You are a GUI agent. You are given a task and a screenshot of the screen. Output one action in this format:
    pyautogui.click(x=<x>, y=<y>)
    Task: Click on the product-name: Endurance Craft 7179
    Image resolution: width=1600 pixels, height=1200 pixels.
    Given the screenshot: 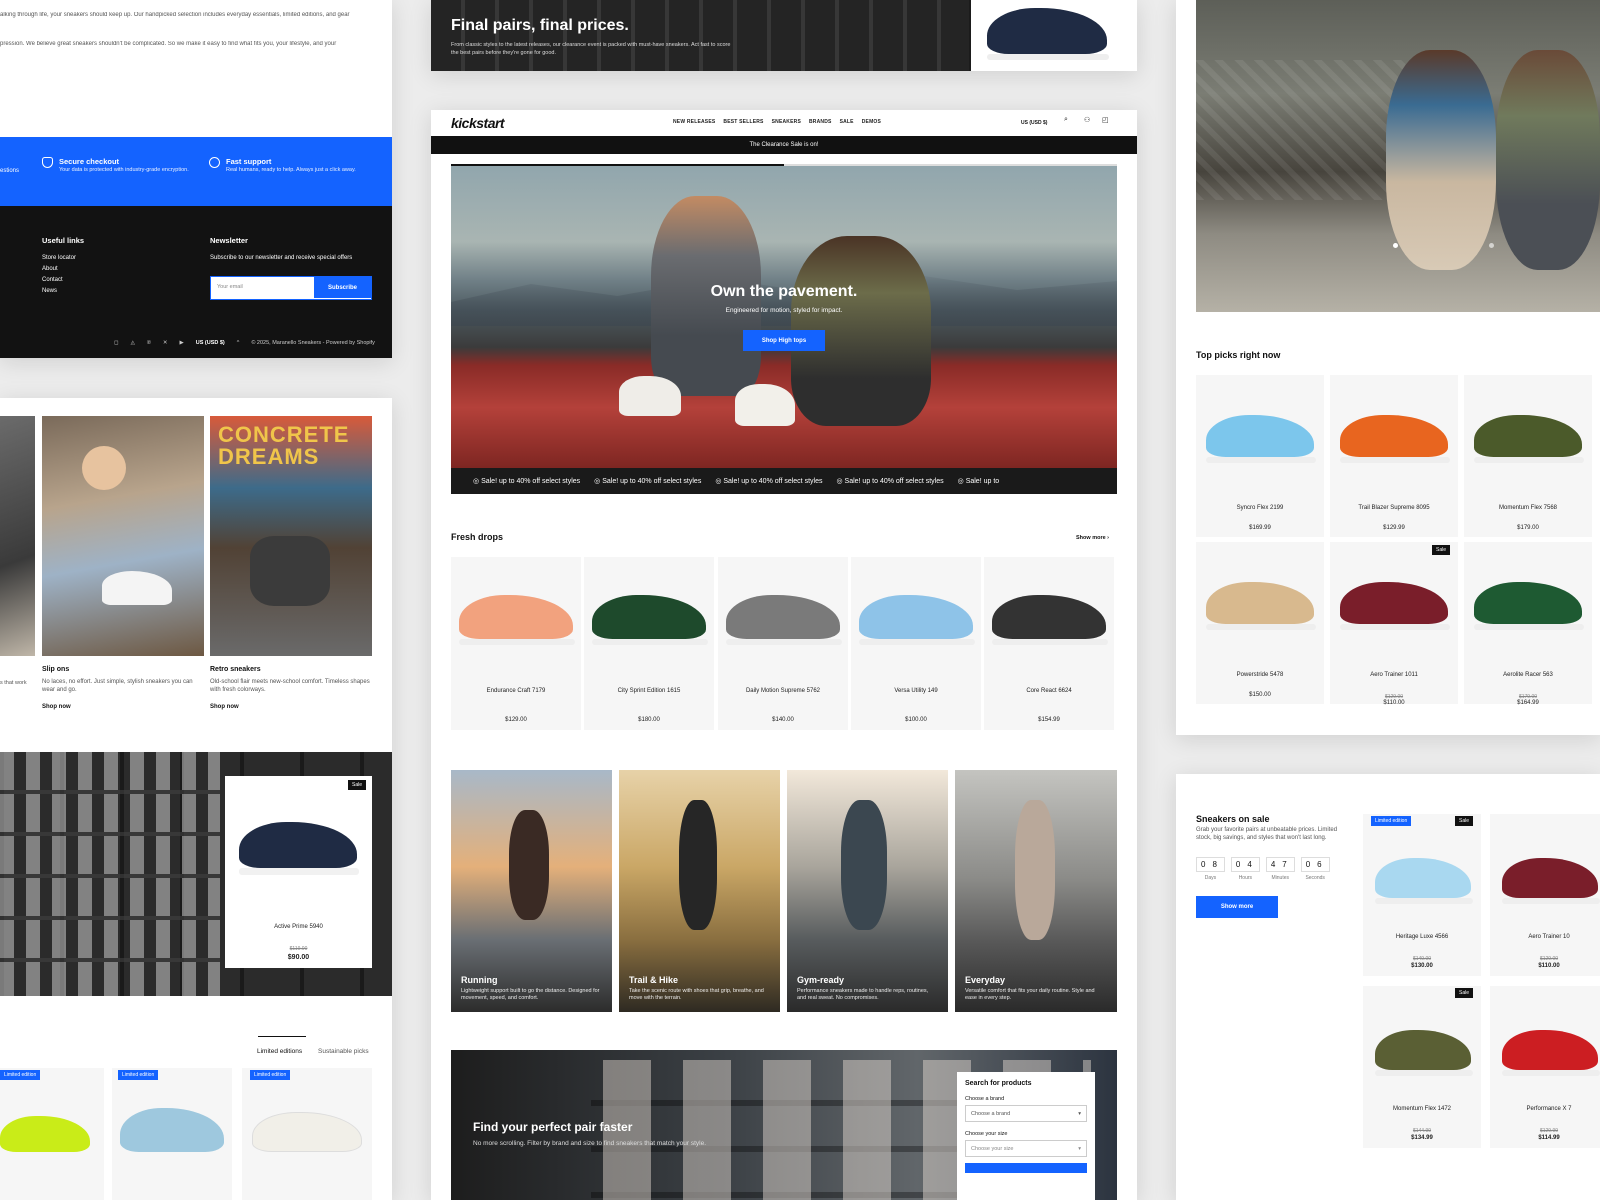 What is the action you would take?
    pyautogui.click(x=516, y=691)
    